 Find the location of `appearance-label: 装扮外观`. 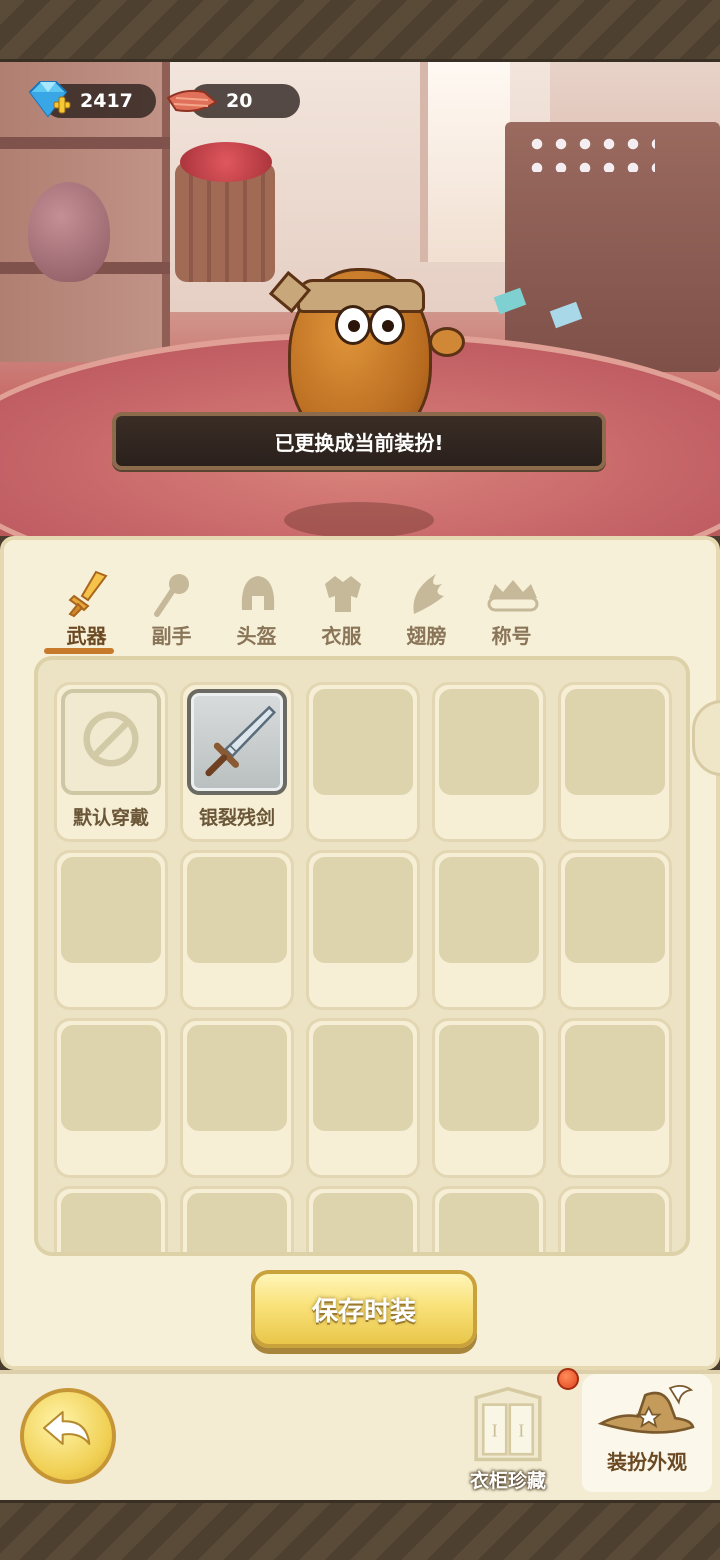

appearance-label: 装扮外观 is located at coordinates (647, 1462).